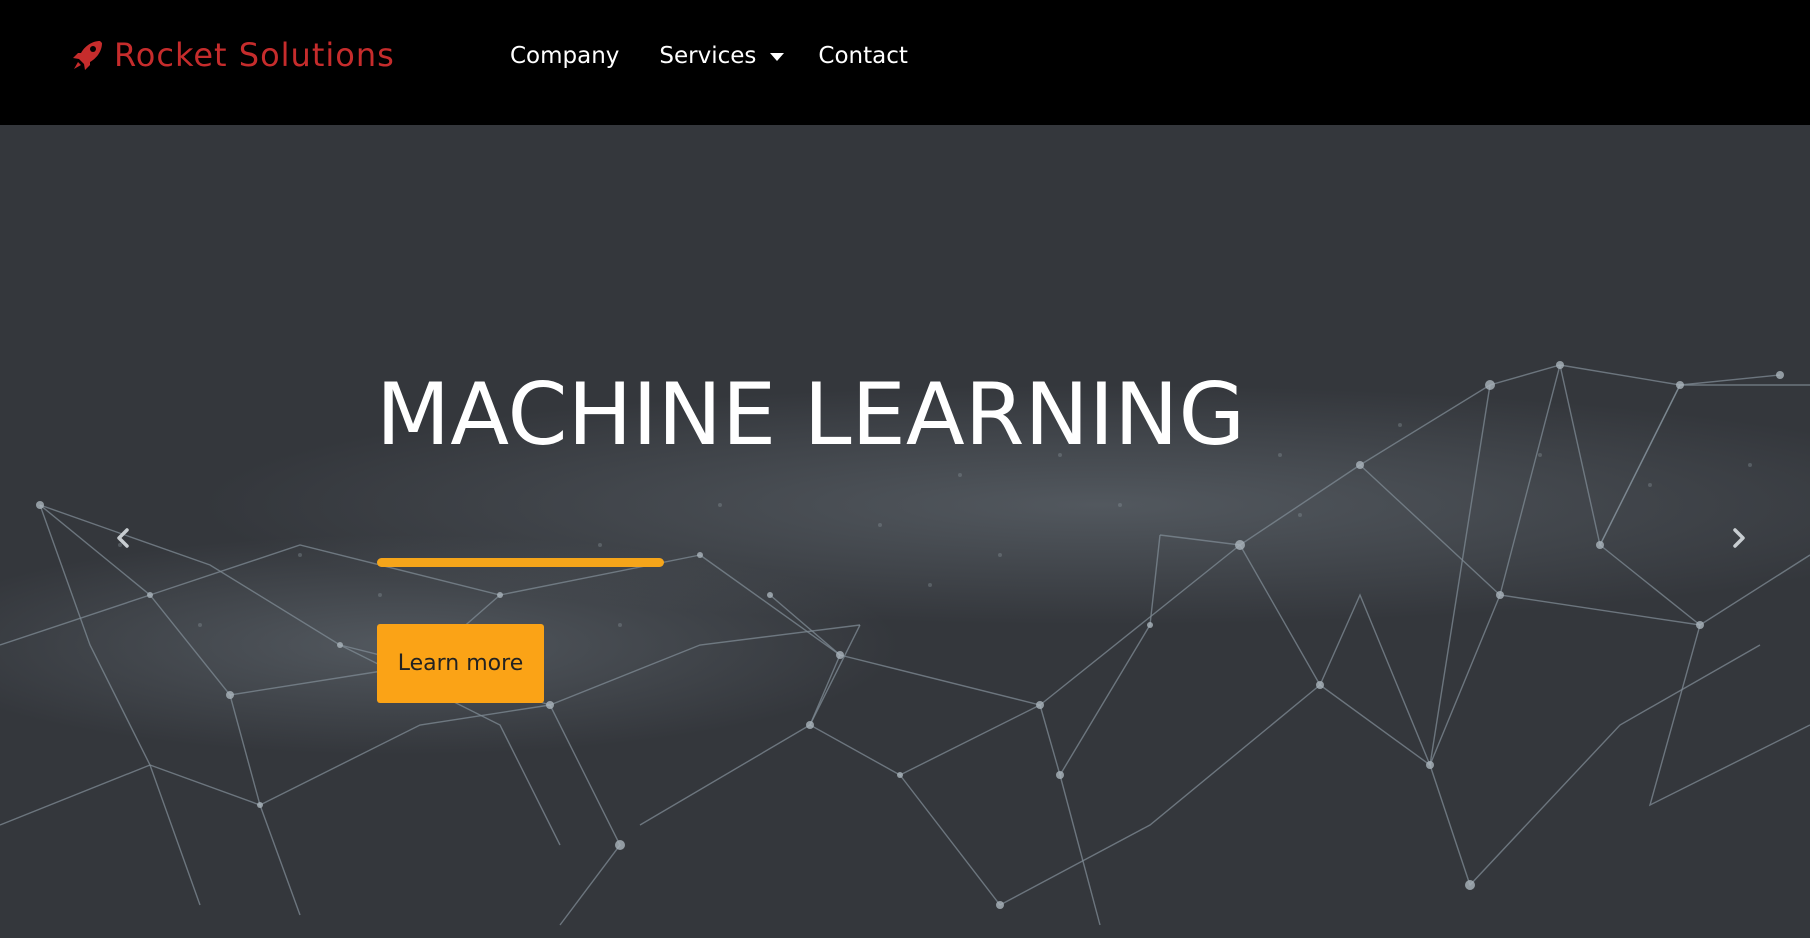 The height and width of the screenshot is (938, 1810). I want to click on chevron-left-icon, so click(123, 540).